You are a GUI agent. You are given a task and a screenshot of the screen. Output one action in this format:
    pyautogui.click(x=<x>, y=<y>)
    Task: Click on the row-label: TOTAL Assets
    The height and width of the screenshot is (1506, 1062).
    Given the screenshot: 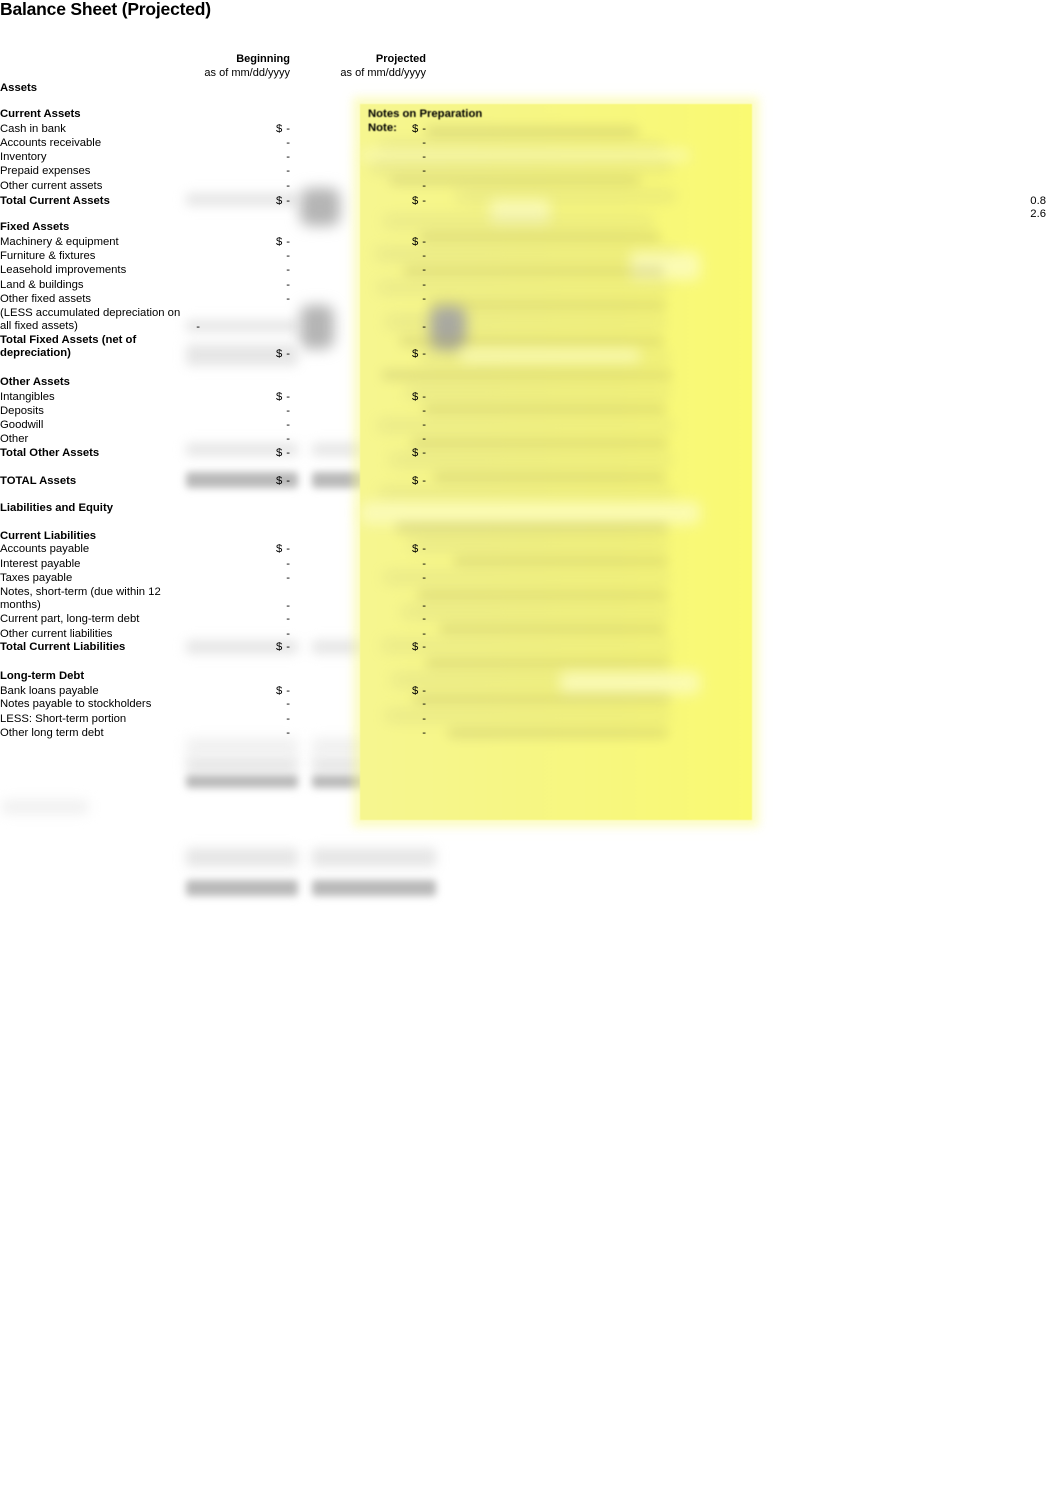 What is the action you would take?
    pyautogui.click(x=38, y=481)
    